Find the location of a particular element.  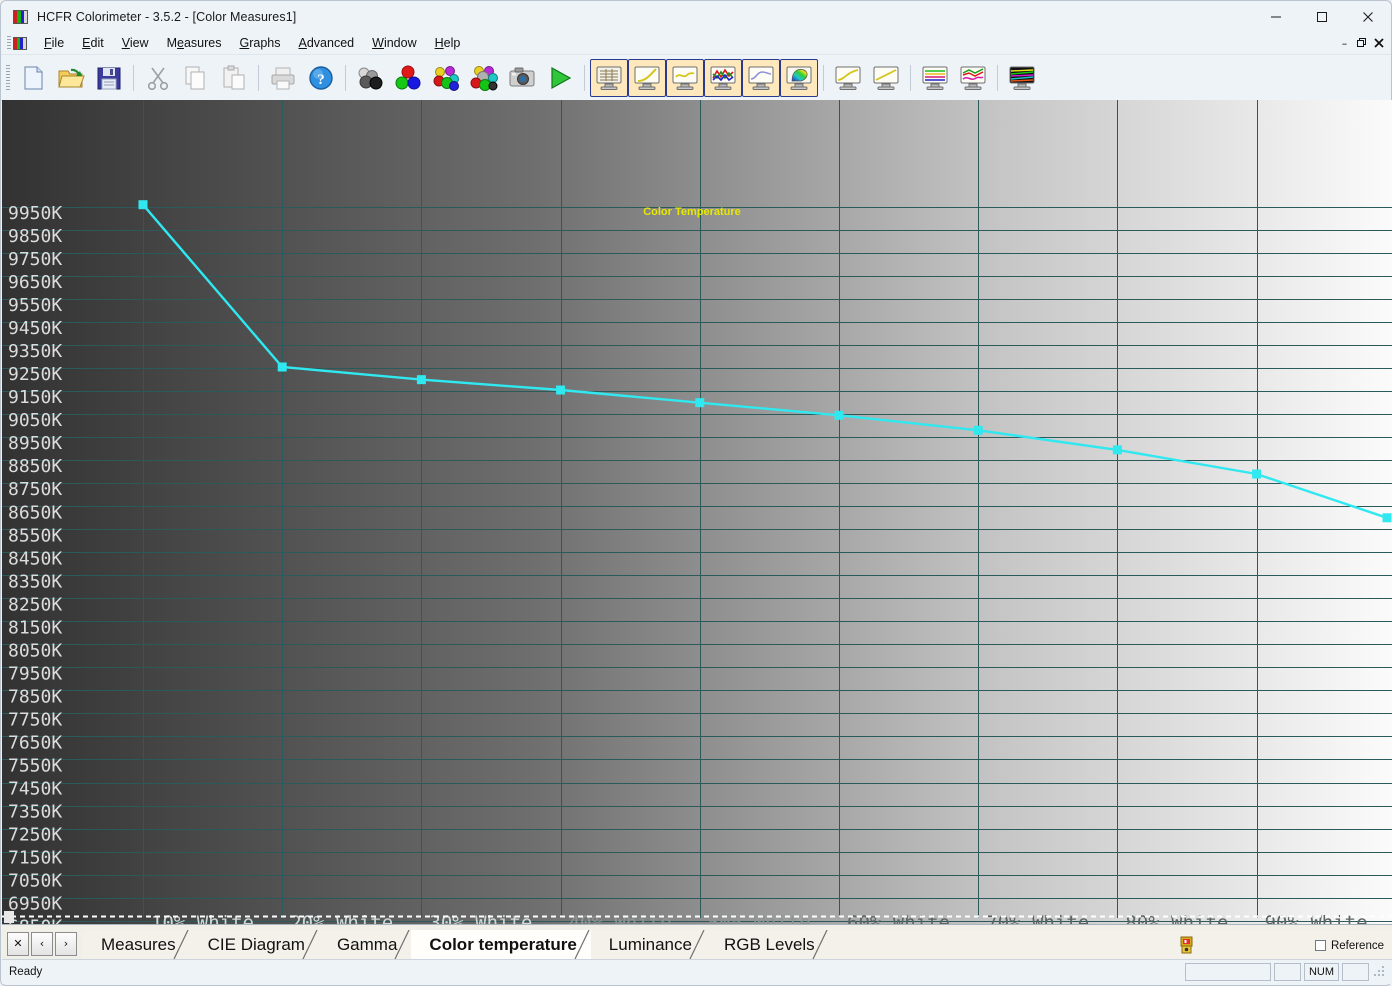

reference-checkbox: Reference is located at coordinates (1349, 945).